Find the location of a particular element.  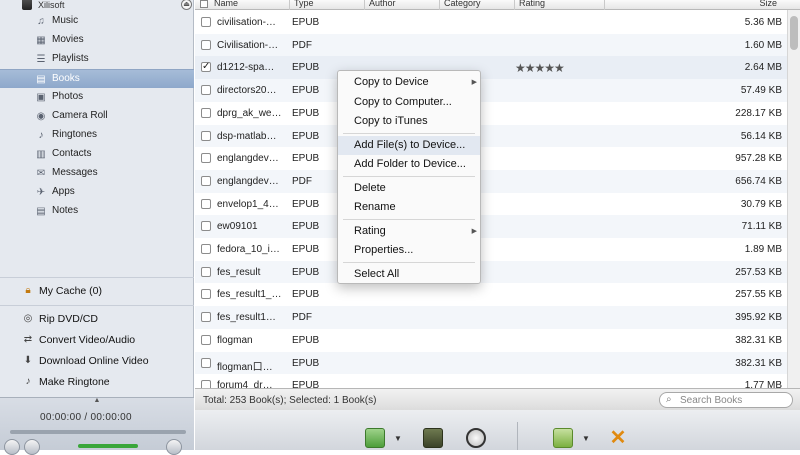

select-all-checkbox is located at coordinates (204, 4).